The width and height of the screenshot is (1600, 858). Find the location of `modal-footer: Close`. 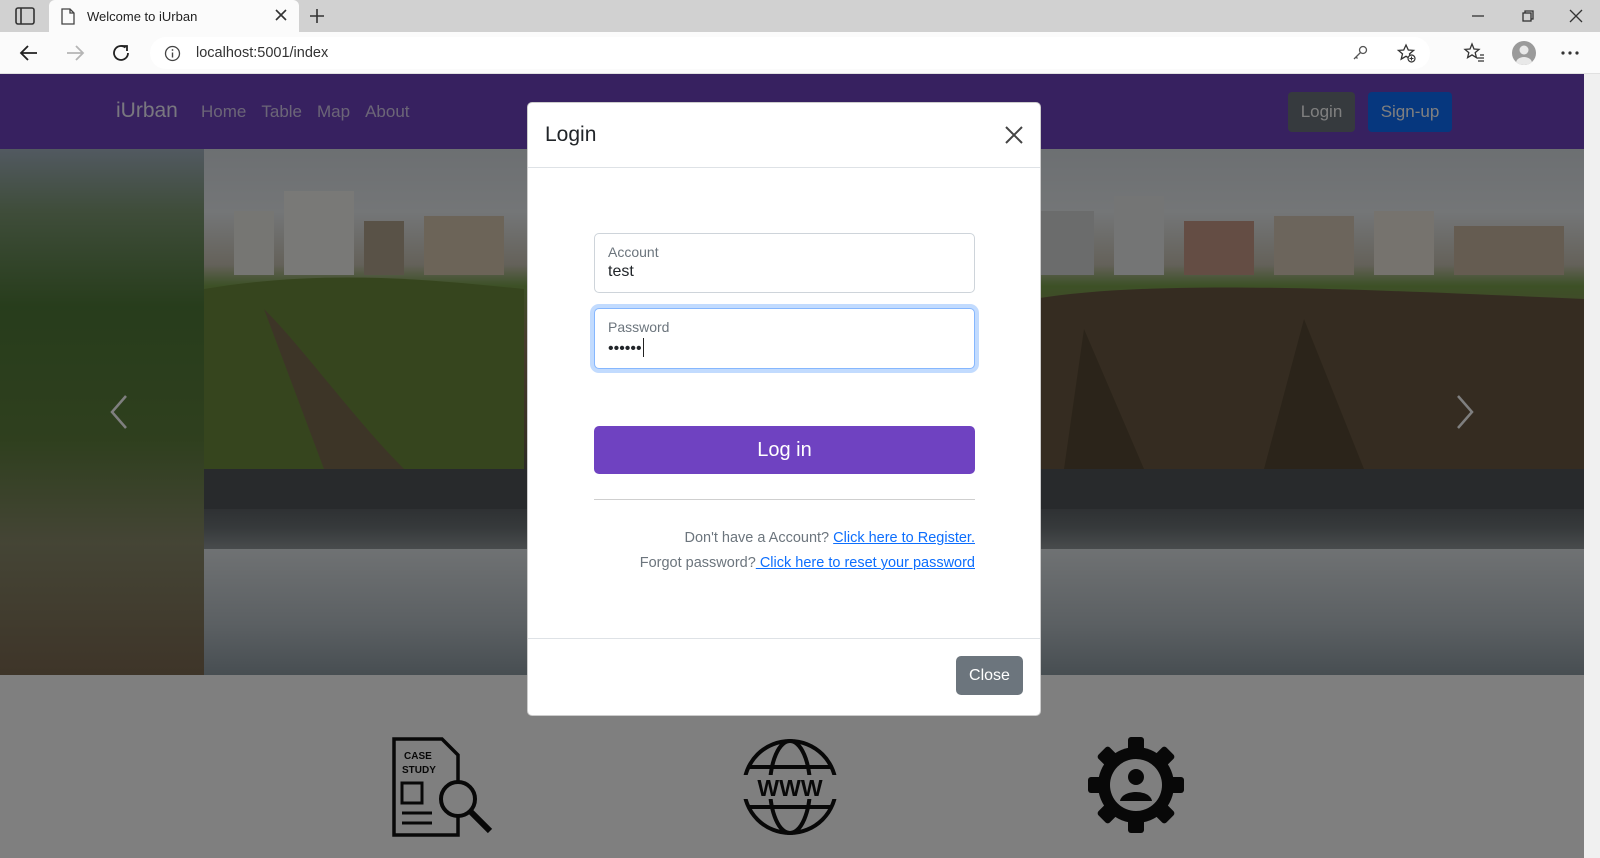

modal-footer: Close is located at coordinates (784, 676).